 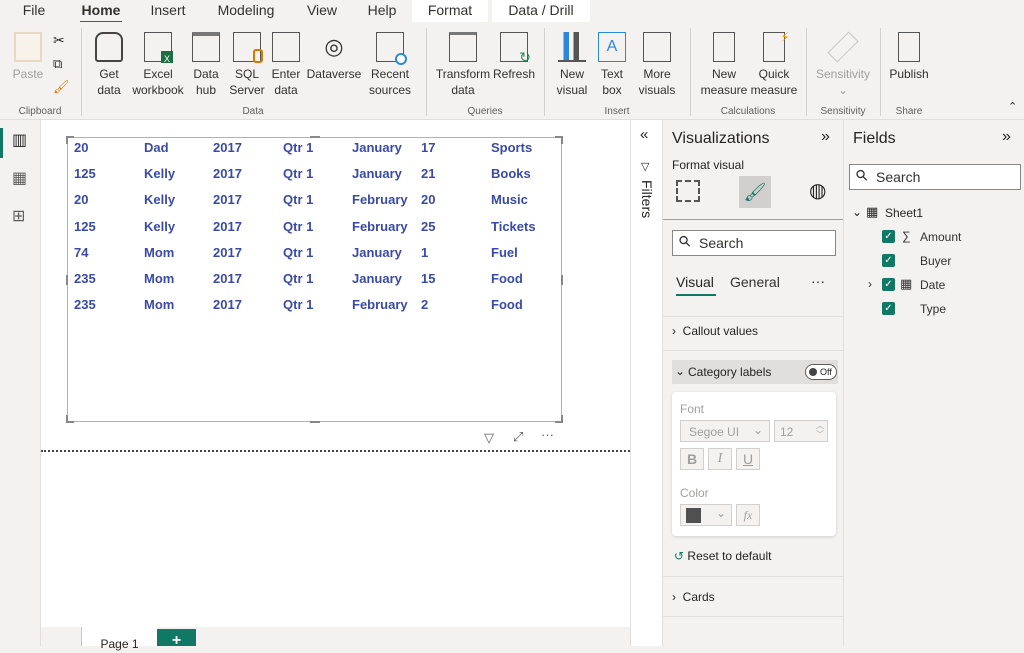 What do you see at coordinates (755, 372) in the screenshot?
I see `category-labels-section: ⌄ Category labels Off` at bounding box center [755, 372].